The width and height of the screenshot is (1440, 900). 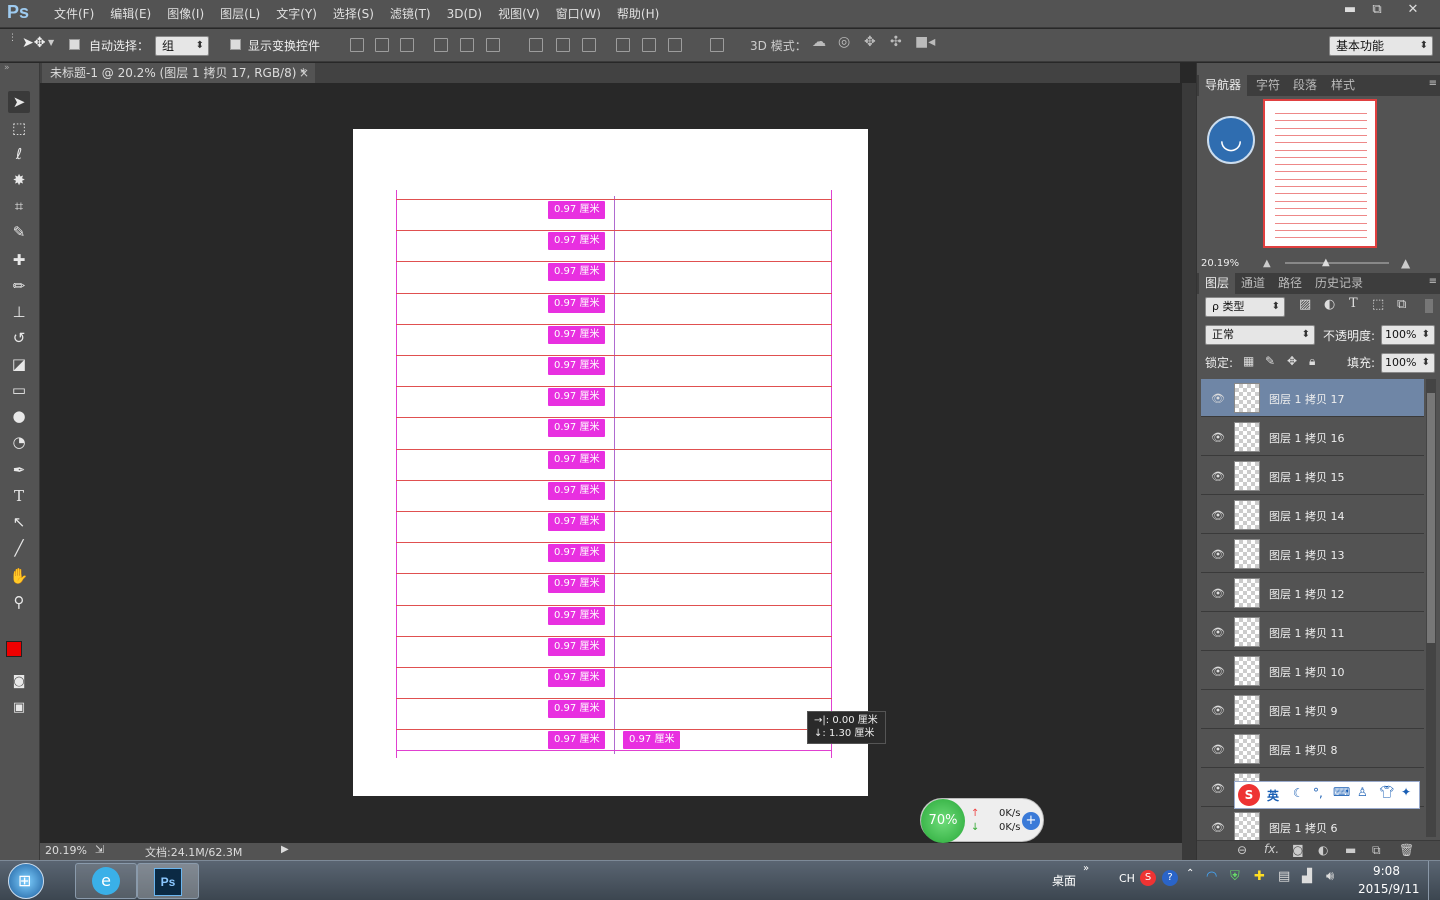 I want to click on layer-row: 👁︎ 图层 1 拷贝 17, so click(x=1312, y=398).